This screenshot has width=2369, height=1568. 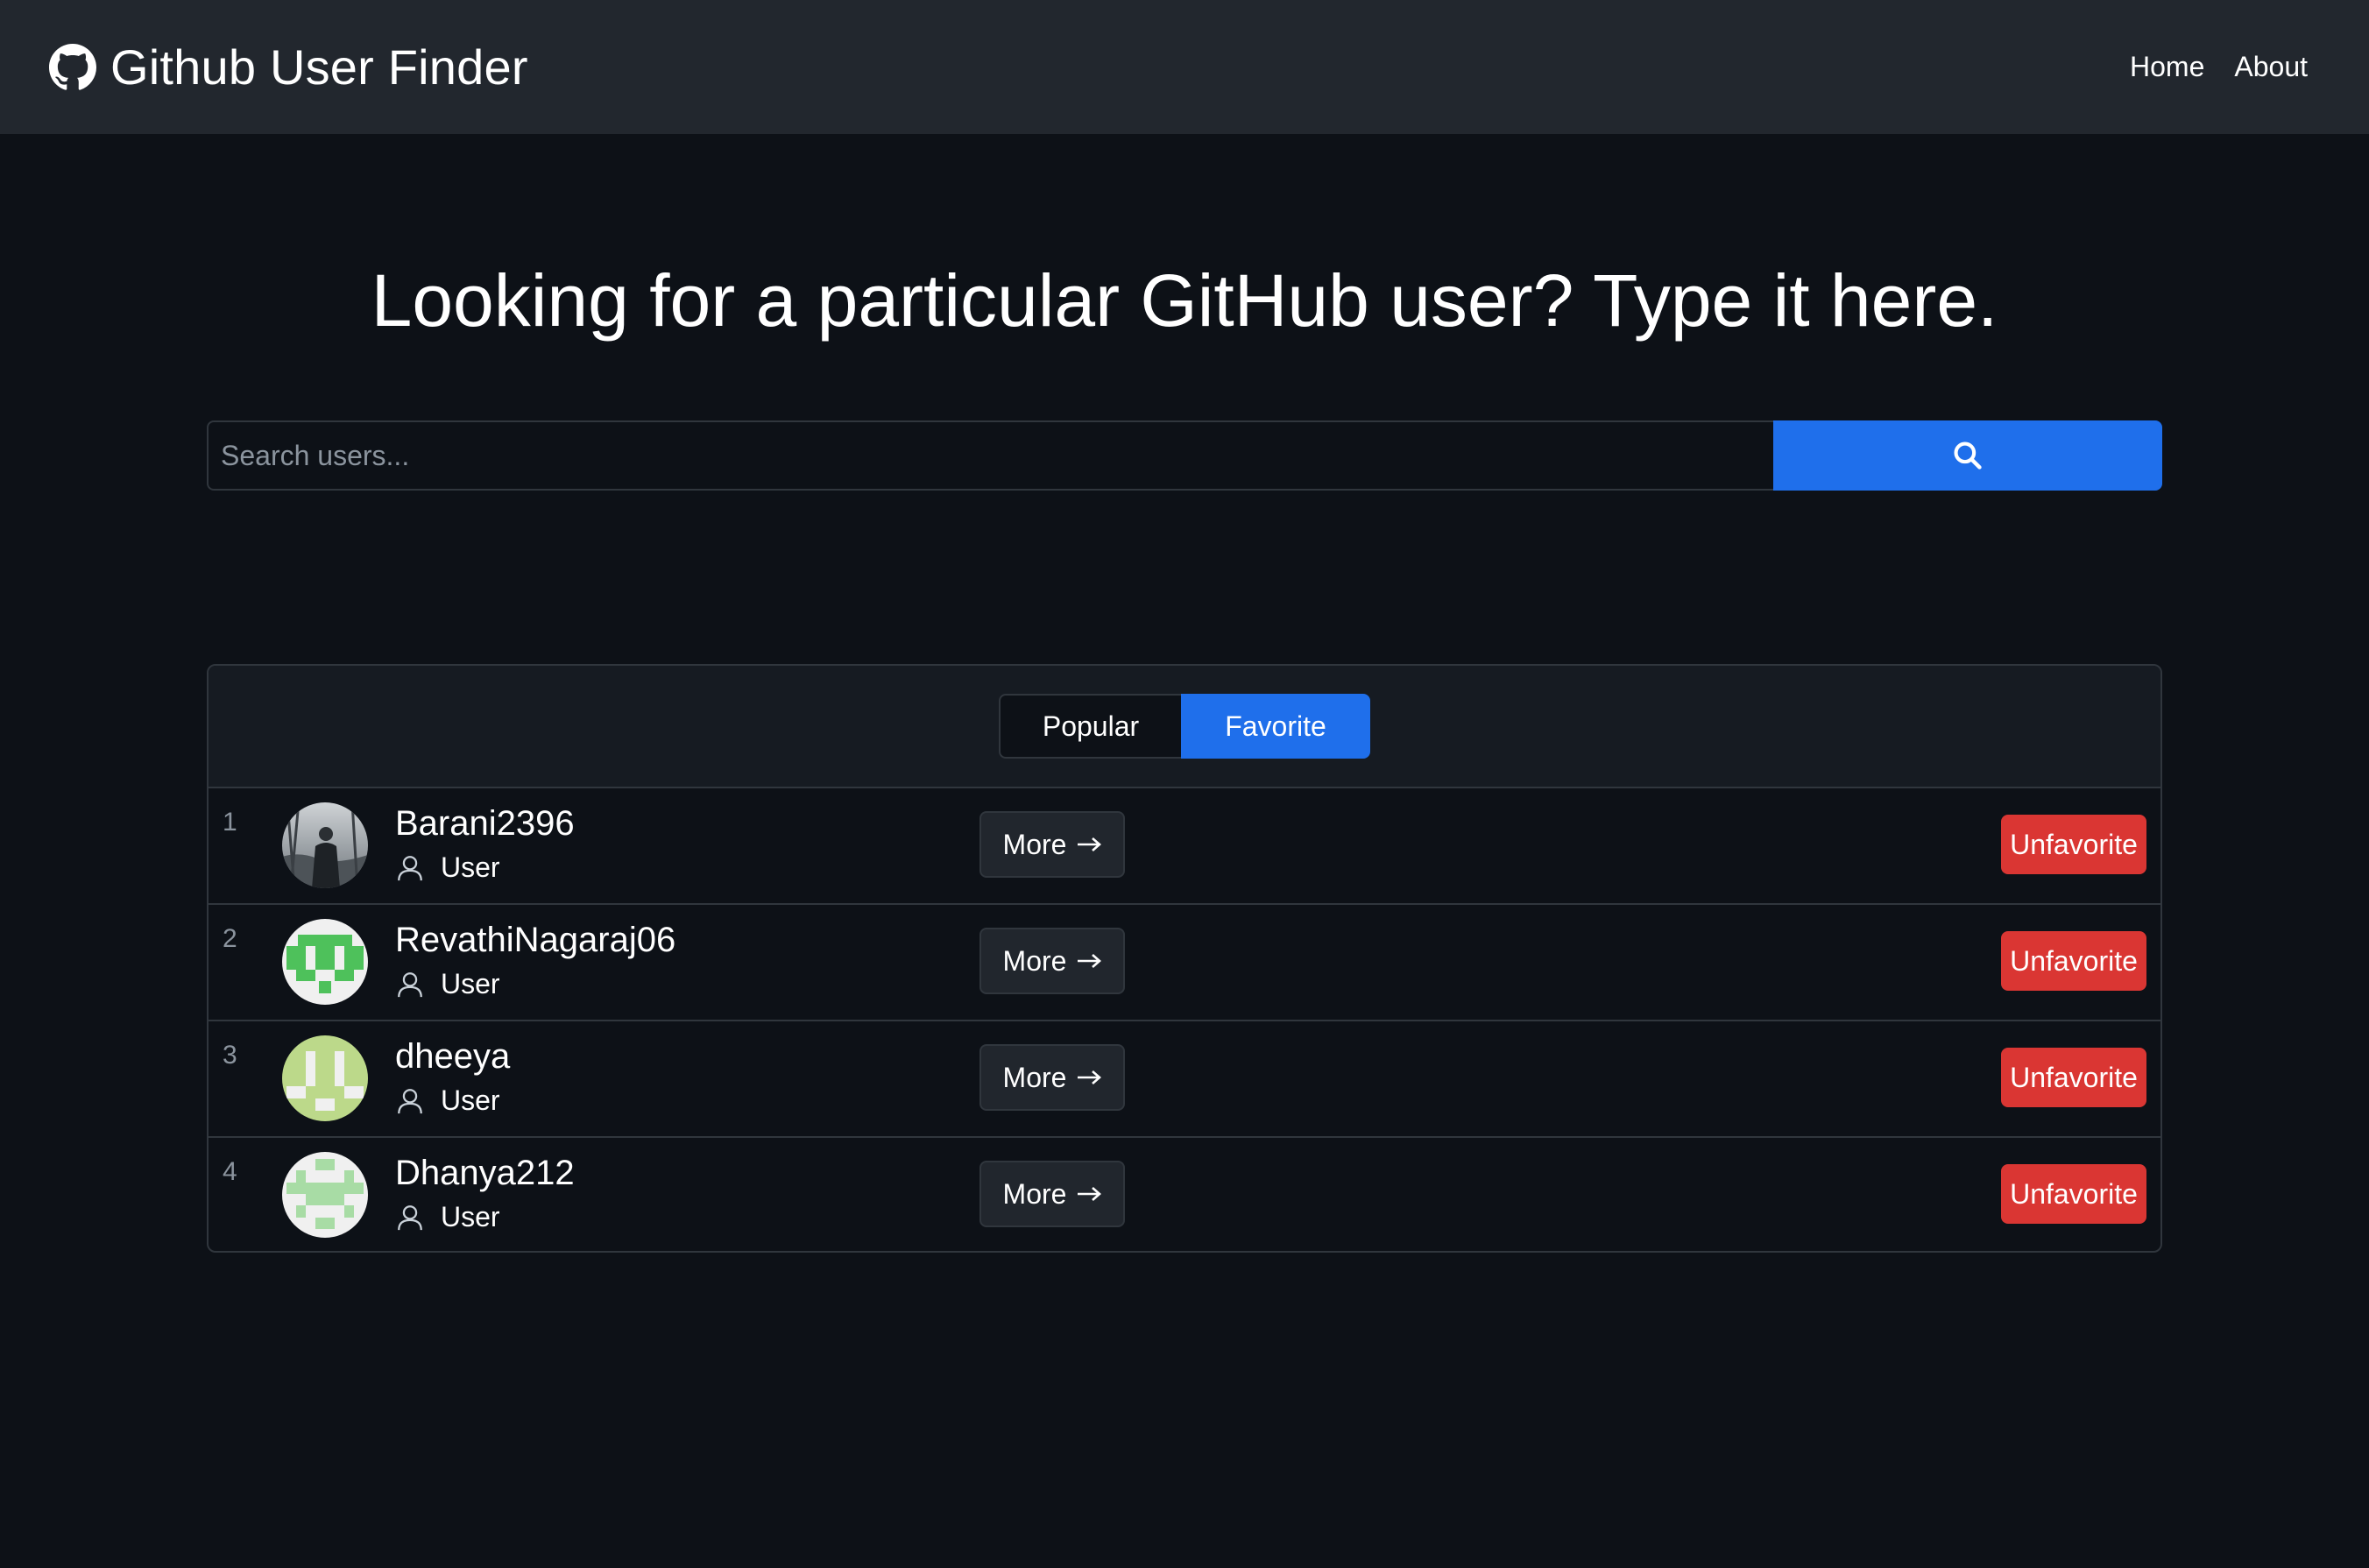 What do you see at coordinates (1184, 846) in the screenshot?
I see `list-item: 1 Barani2396 User More Unfavorite` at bounding box center [1184, 846].